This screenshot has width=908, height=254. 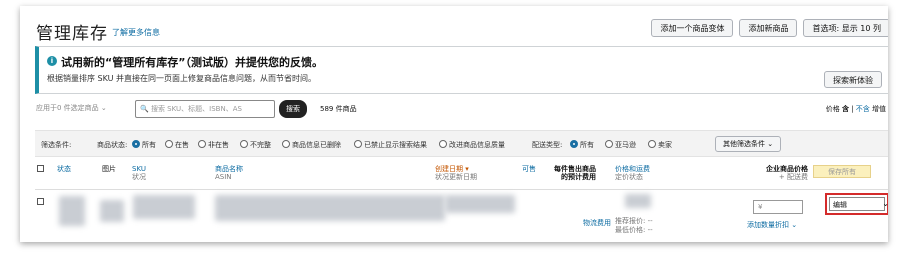 I want to click on lowest-price: 最低价格: --, so click(x=634, y=230).